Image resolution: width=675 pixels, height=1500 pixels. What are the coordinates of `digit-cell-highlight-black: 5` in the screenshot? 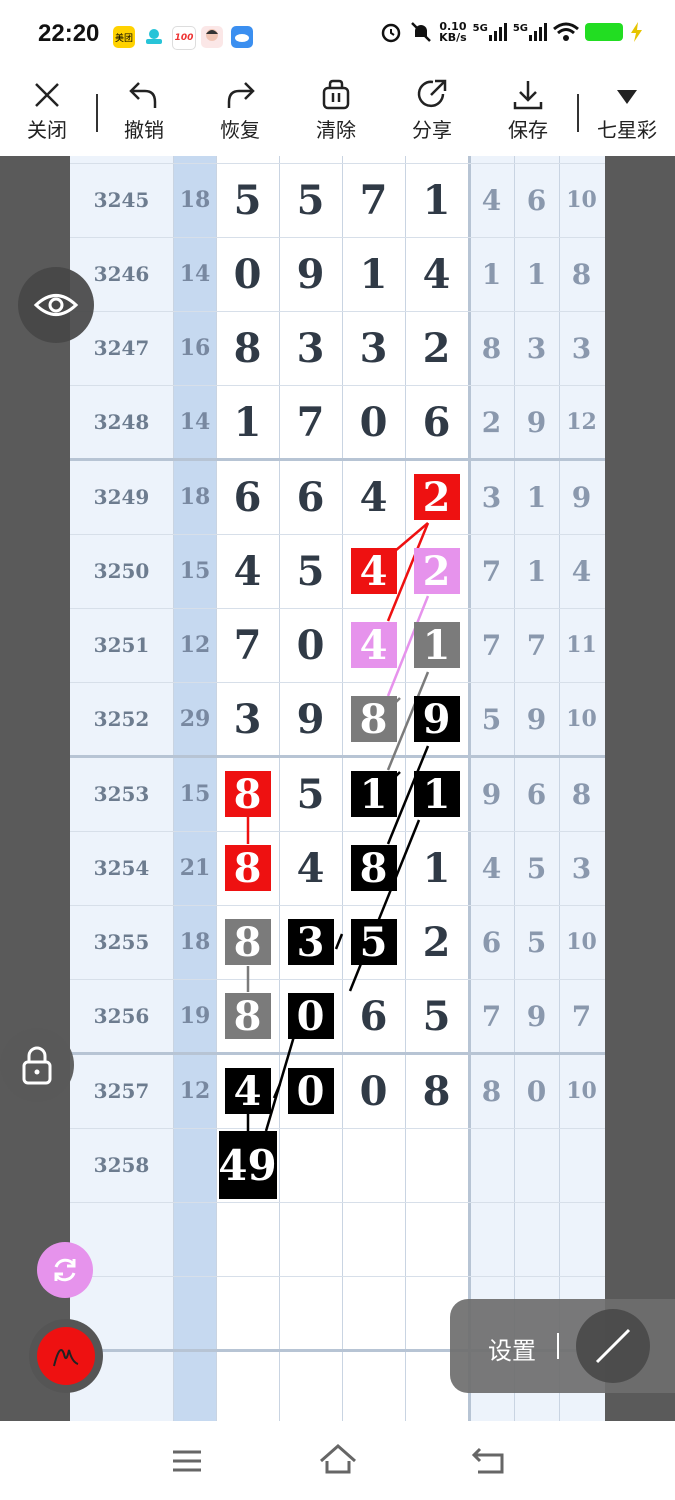 It's located at (373, 942).